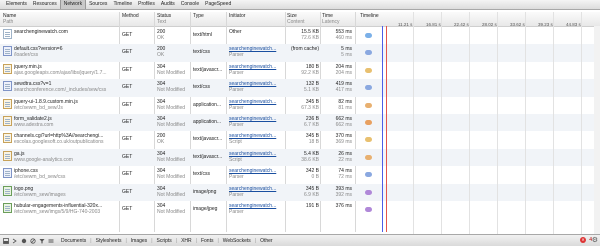 This screenshot has width=600, height=246. What do you see at coordinates (164, 19) in the screenshot?
I see `column-status: Status Text` at bounding box center [164, 19].